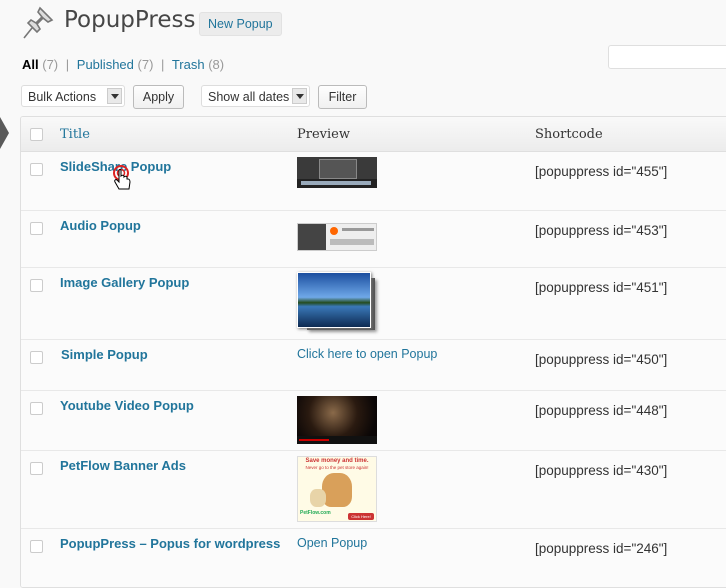  Describe the element at coordinates (105, 64) in the screenshot. I see `filter-published-link: Published` at that location.